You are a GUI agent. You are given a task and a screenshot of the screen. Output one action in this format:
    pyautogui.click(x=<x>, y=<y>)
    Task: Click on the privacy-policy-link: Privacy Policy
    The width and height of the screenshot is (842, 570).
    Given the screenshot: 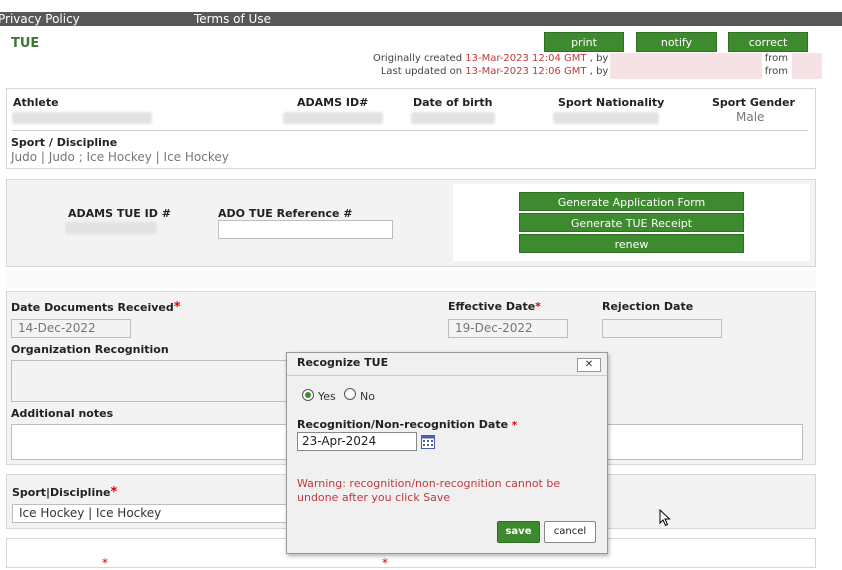 What is the action you would take?
    pyautogui.click(x=40, y=19)
    